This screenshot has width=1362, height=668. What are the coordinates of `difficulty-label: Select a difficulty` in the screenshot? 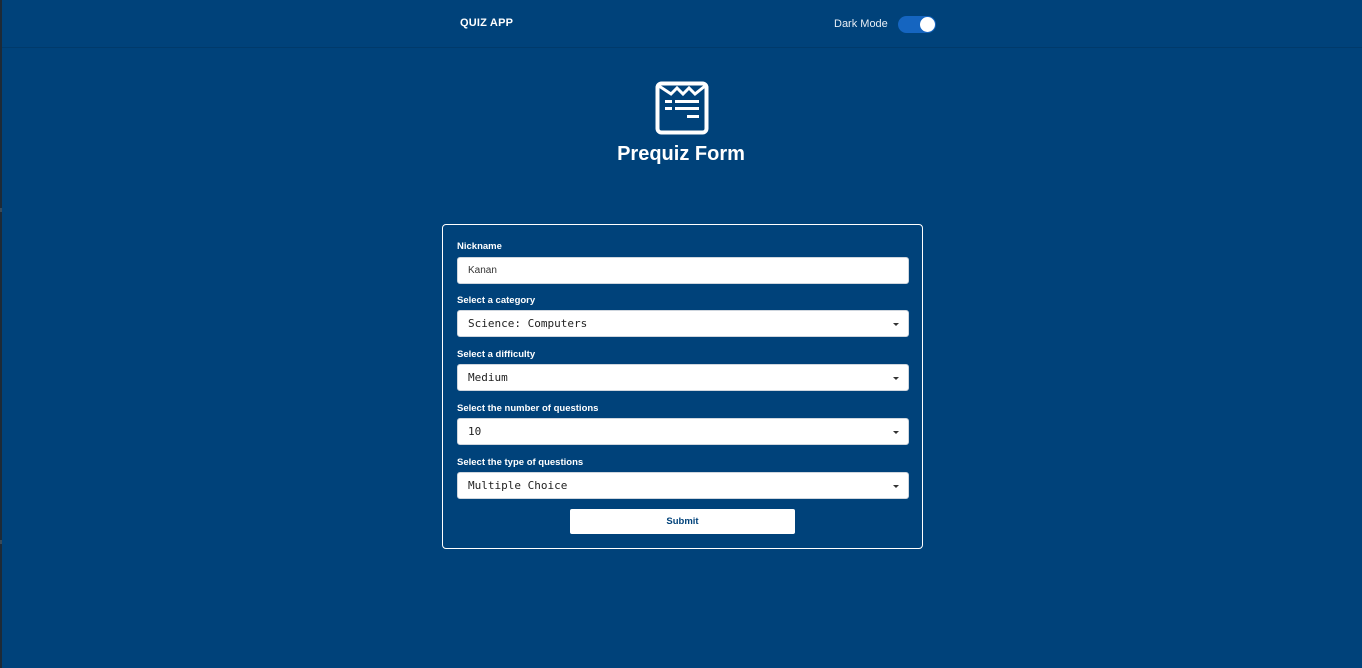 It's located at (496, 354).